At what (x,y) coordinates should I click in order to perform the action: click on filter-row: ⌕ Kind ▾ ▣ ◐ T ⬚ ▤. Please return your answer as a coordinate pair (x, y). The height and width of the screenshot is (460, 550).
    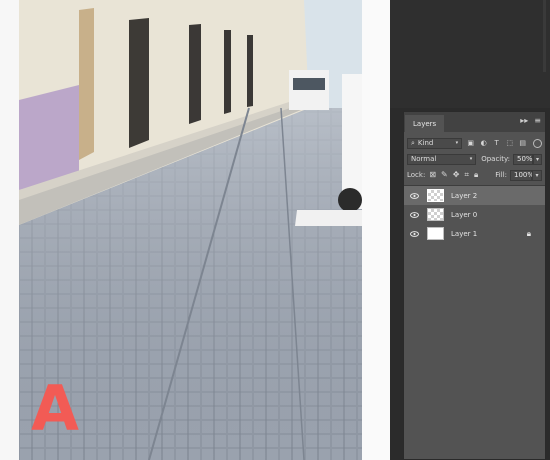
    Looking at the image, I should click on (474, 143).